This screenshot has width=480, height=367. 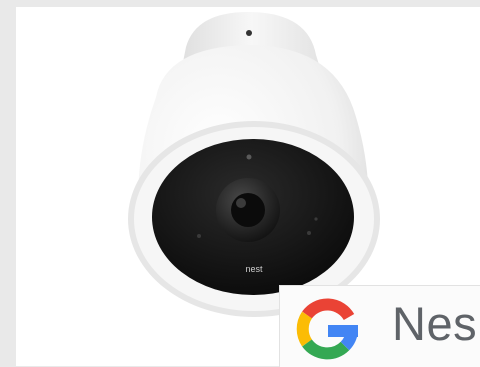 What do you see at coordinates (379, 326) in the screenshot?
I see `google-nest-badge: Nes` at bounding box center [379, 326].